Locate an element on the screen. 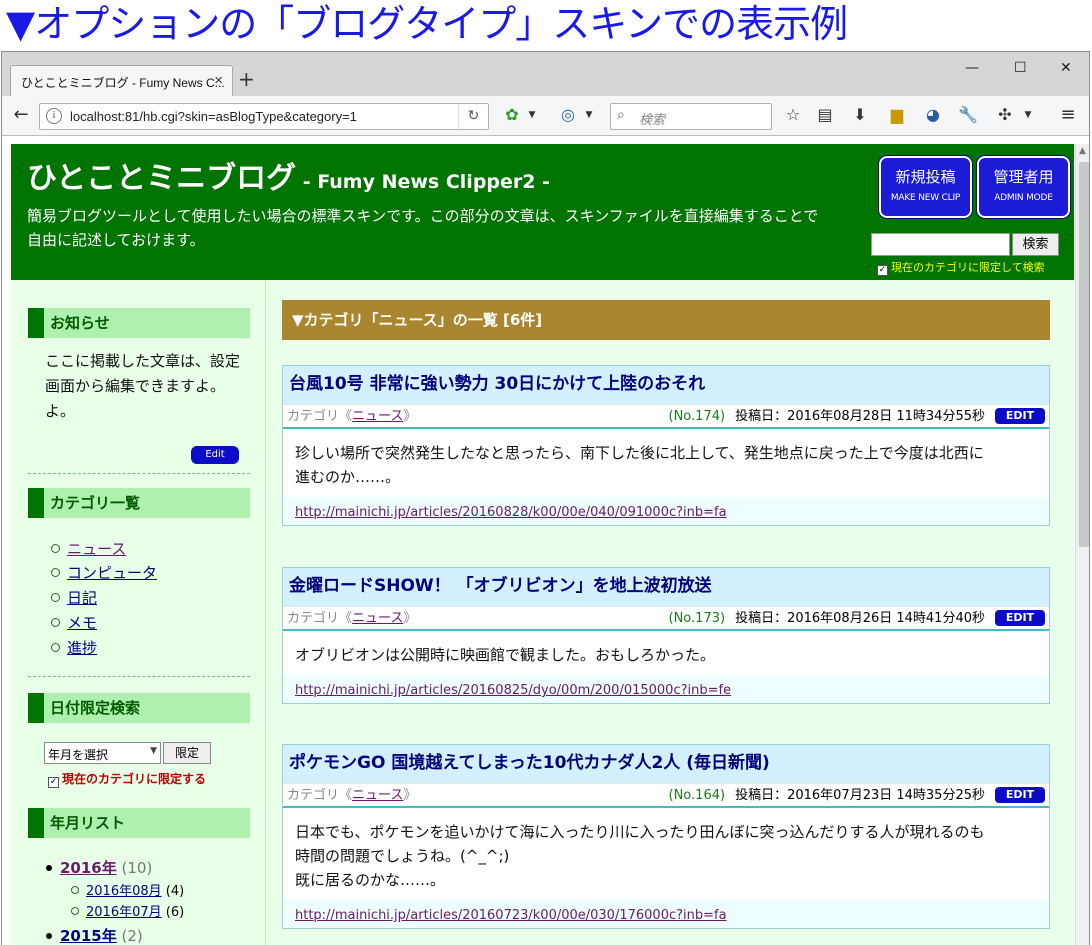  maximize-icon: ☐ is located at coordinates (1020, 68).